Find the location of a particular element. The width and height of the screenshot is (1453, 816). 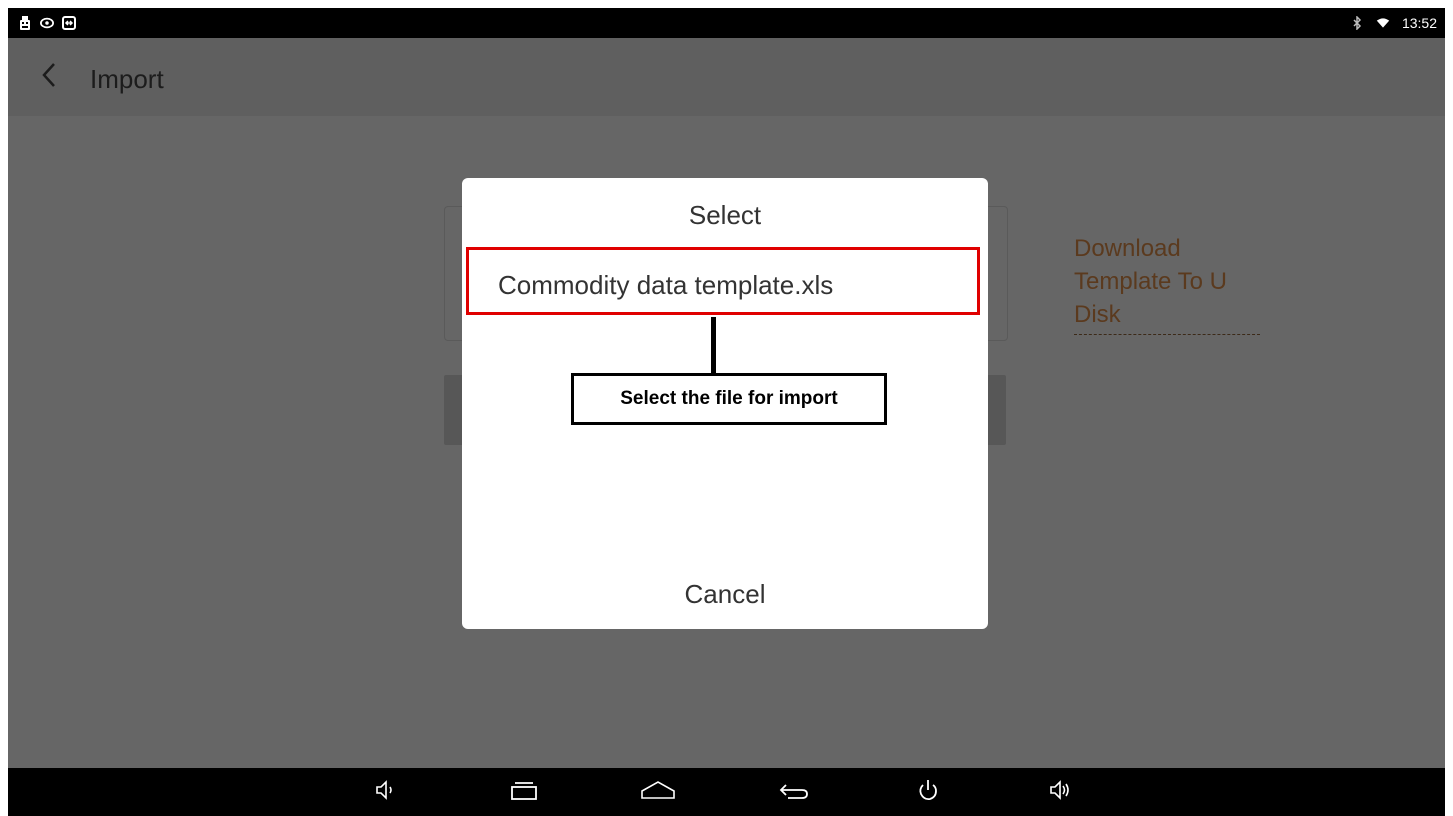

download-template-link: Download Template To U Disk is located at coordinates (1174, 283).